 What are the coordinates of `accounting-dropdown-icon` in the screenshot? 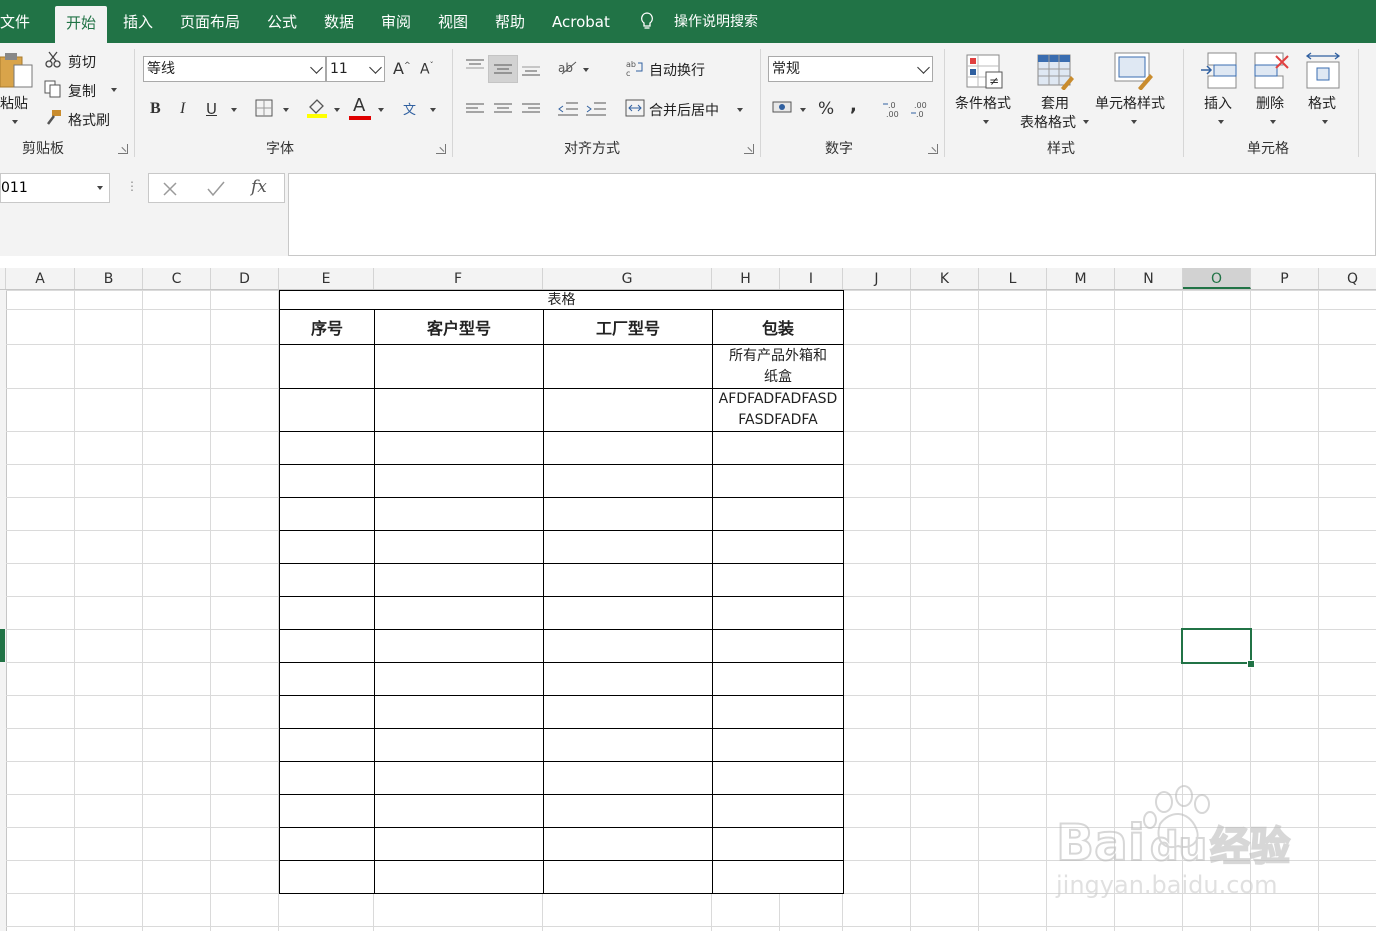 It's located at (803, 110).